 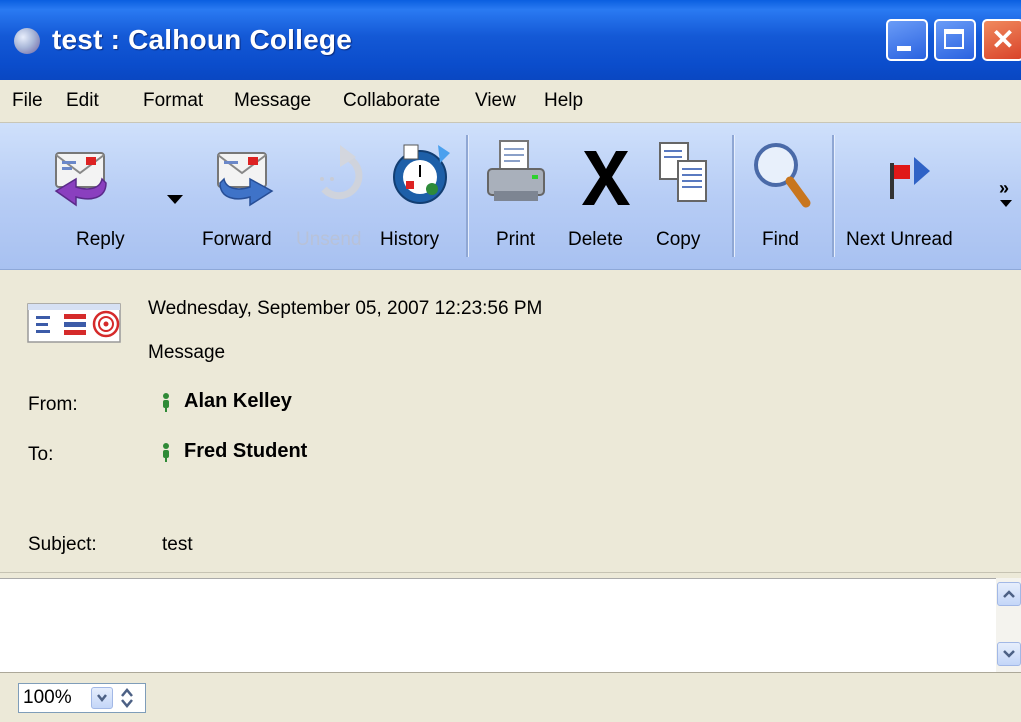 I want to click on from-label: From:, so click(x=53, y=404).